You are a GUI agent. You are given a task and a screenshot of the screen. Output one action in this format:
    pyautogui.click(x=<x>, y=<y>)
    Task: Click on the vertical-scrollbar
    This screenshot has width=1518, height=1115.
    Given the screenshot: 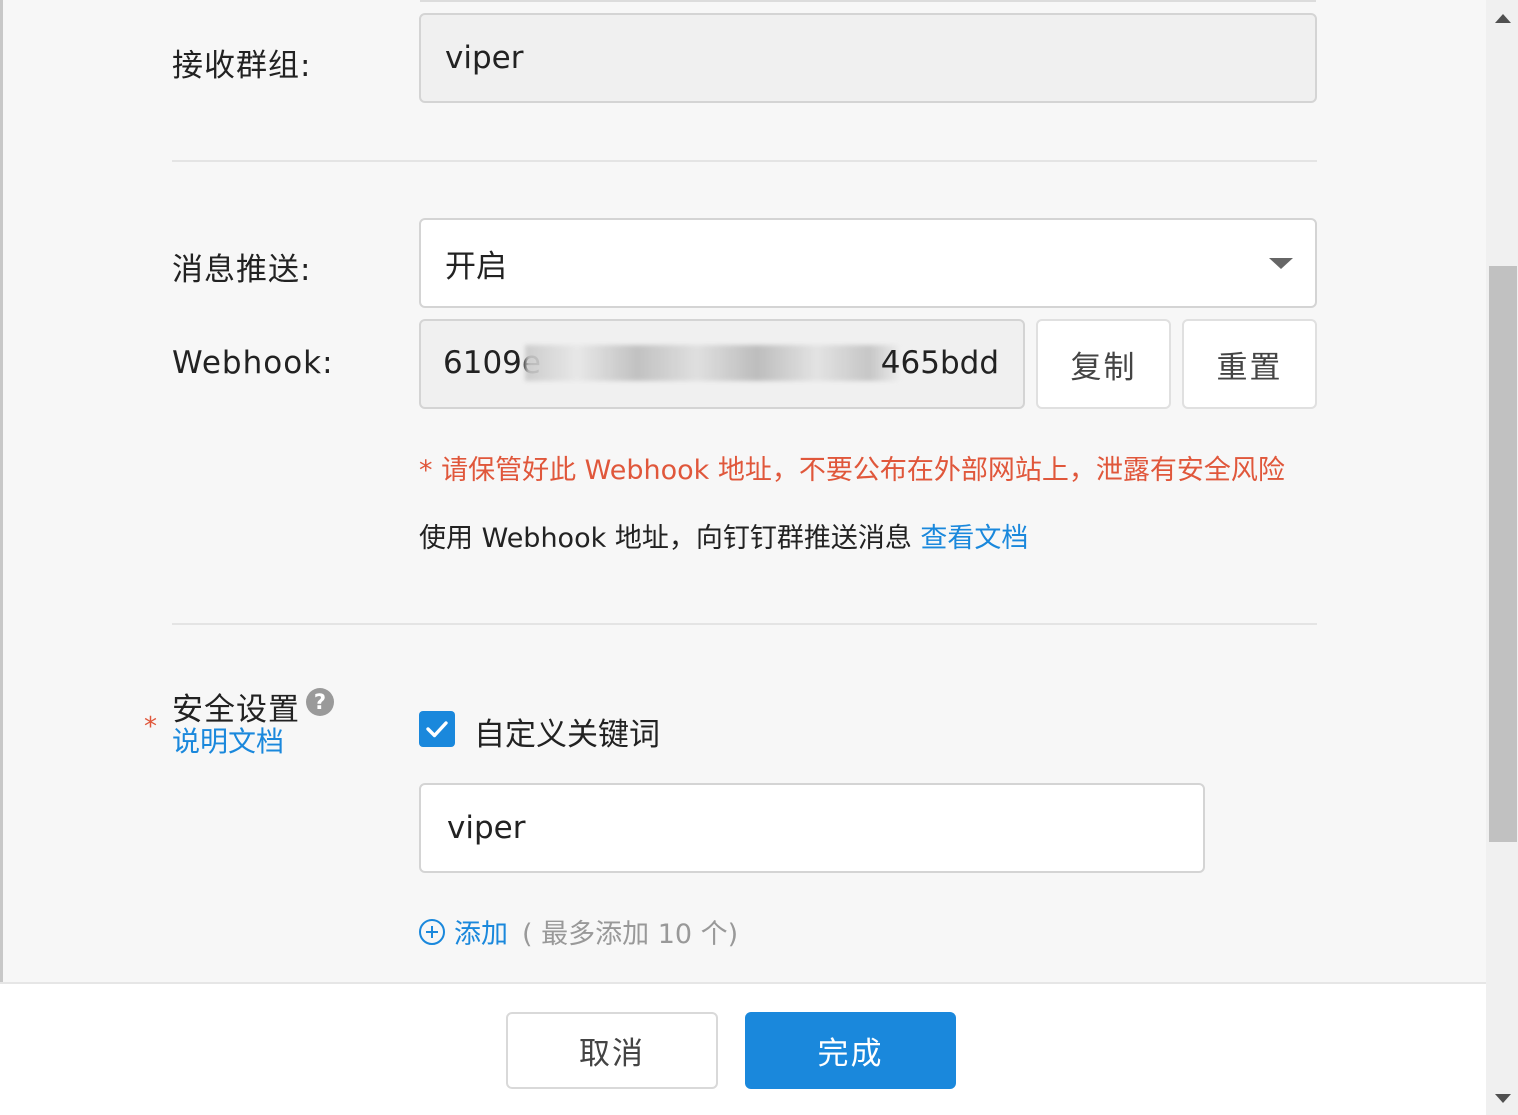 What is the action you would take?
    pyautogui.click(x=1502, y=557)
    